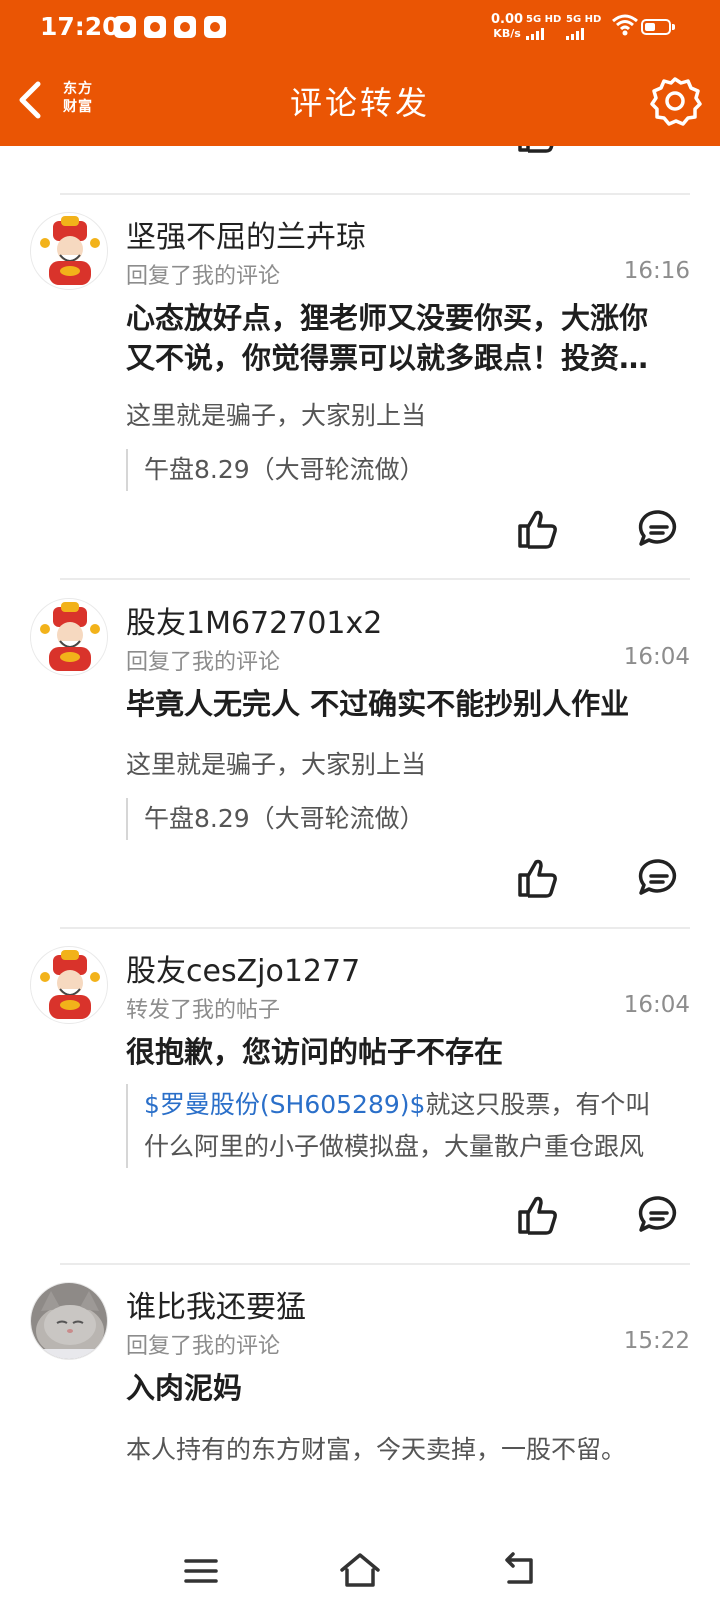  I want to click on top-bar: 17:20 0.00 KB/s 5G HD 5G HD 东方 财富 评论转发, so click(360, 73).